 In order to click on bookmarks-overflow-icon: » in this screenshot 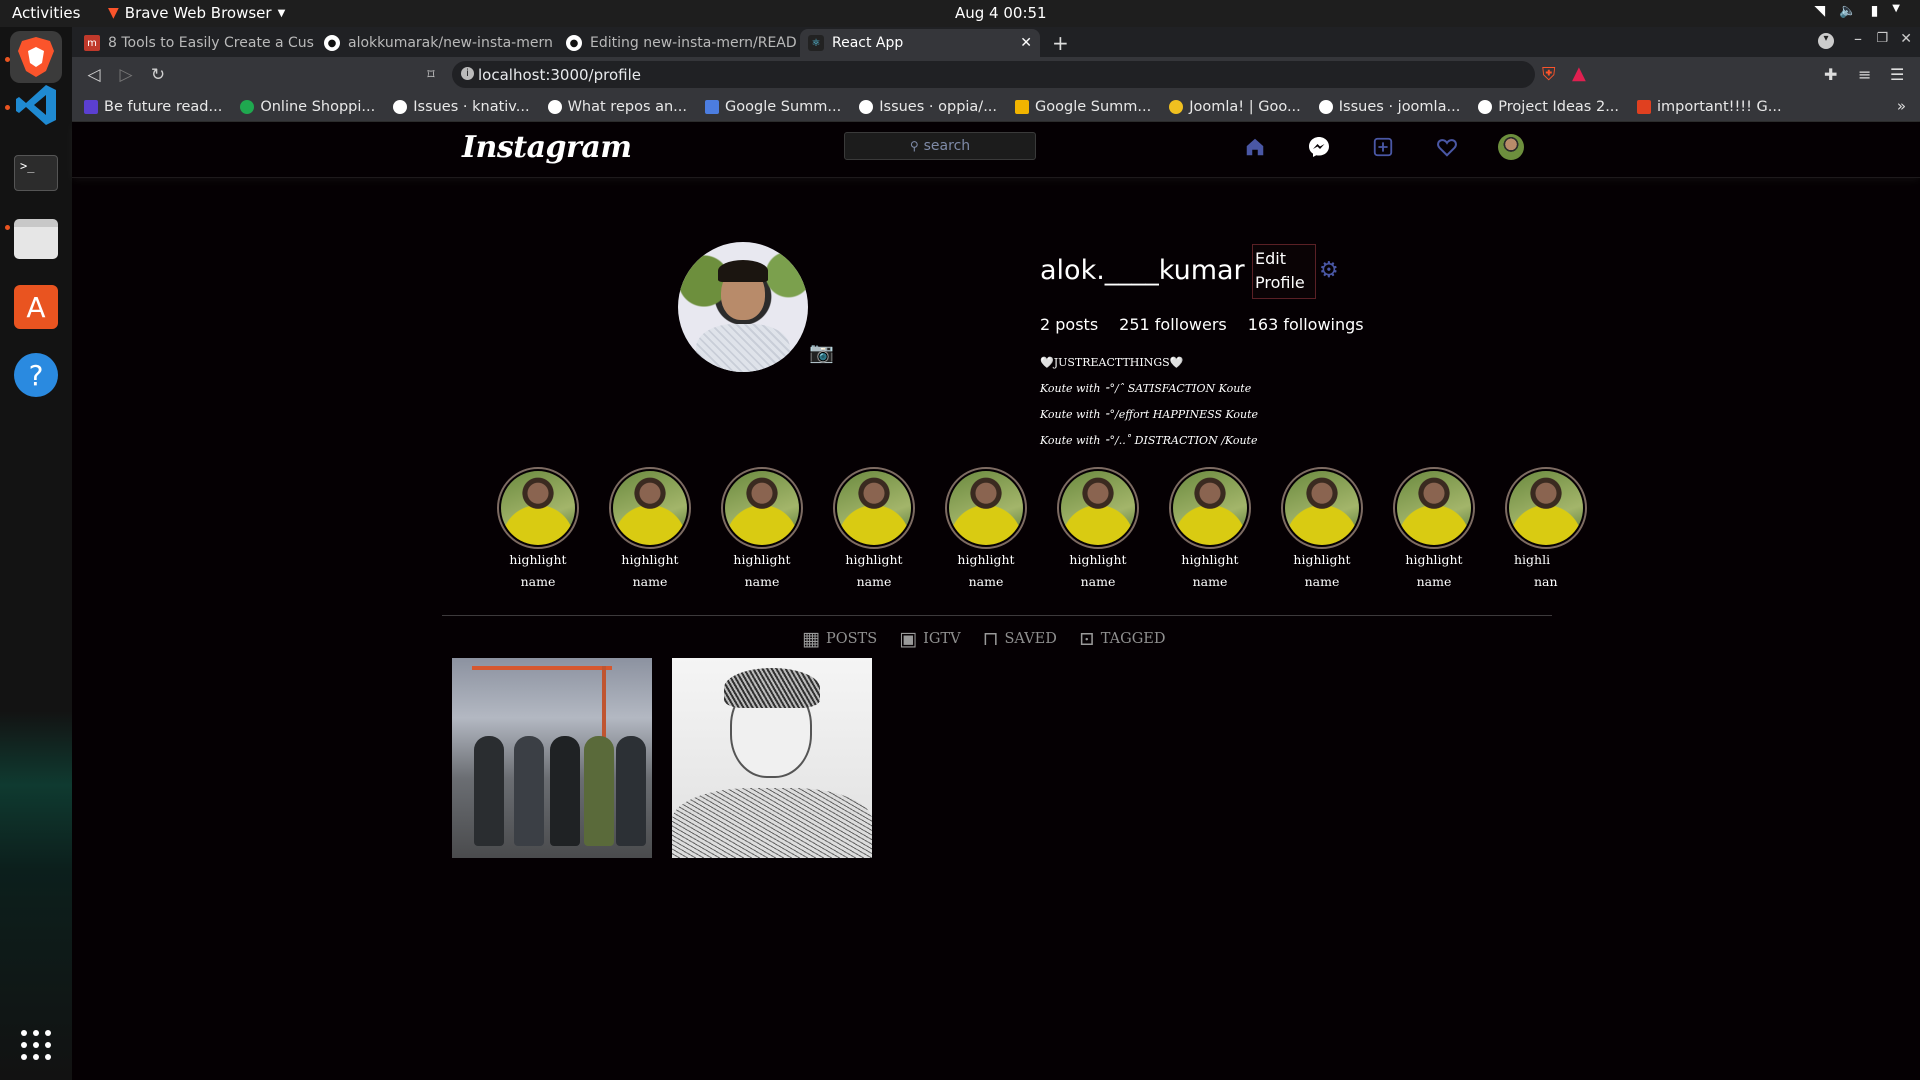, I will do `click(1901, 106)`.